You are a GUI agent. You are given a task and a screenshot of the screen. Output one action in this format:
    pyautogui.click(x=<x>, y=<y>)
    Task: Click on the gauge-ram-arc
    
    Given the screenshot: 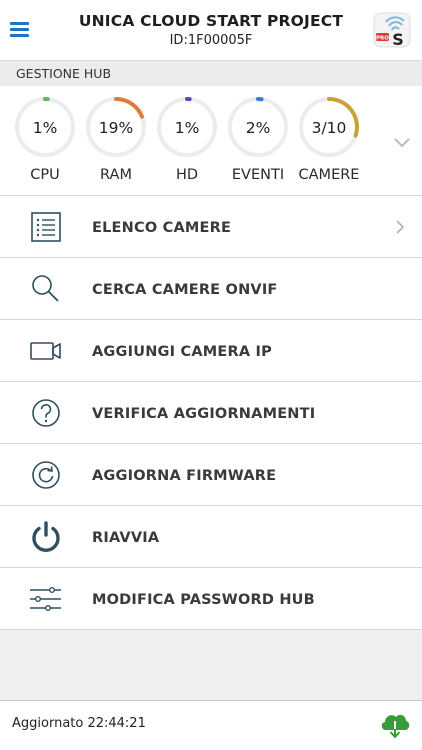 What is the action you would take?
    pyautogui.click(x=129, y=108)
    